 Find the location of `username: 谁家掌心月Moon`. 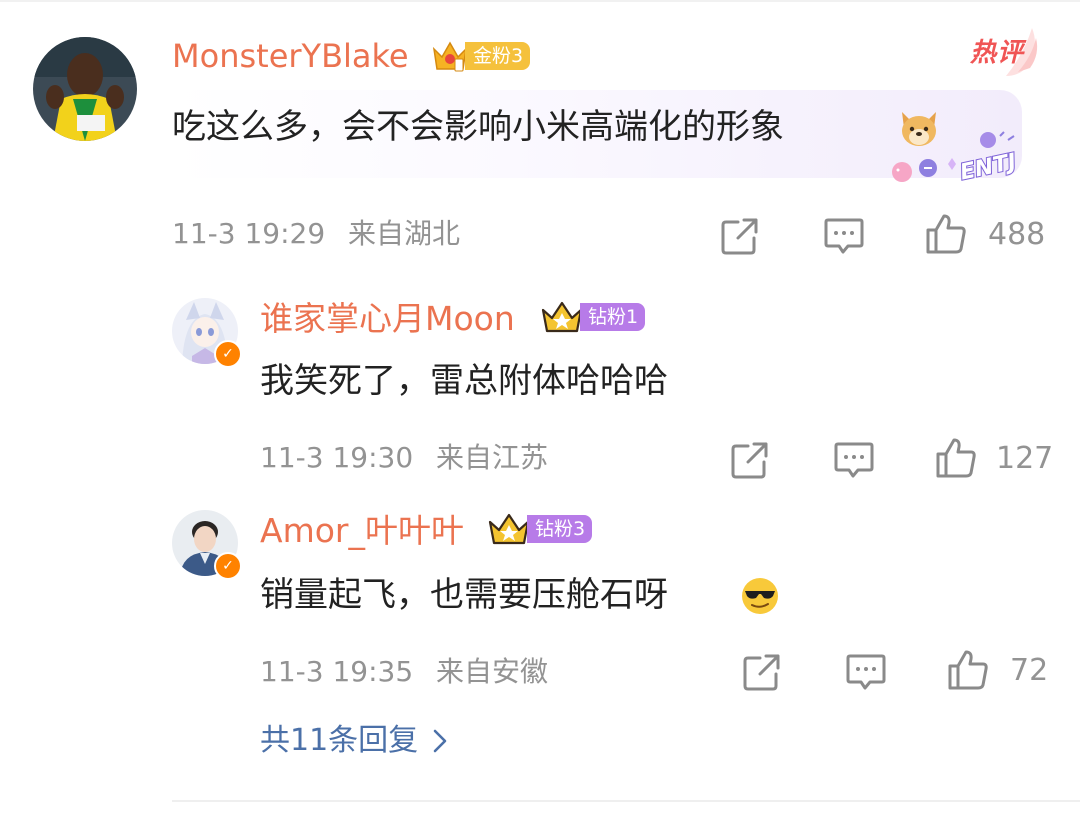

username: 谁家掌心月Moon is located at coordinates (387, 318).